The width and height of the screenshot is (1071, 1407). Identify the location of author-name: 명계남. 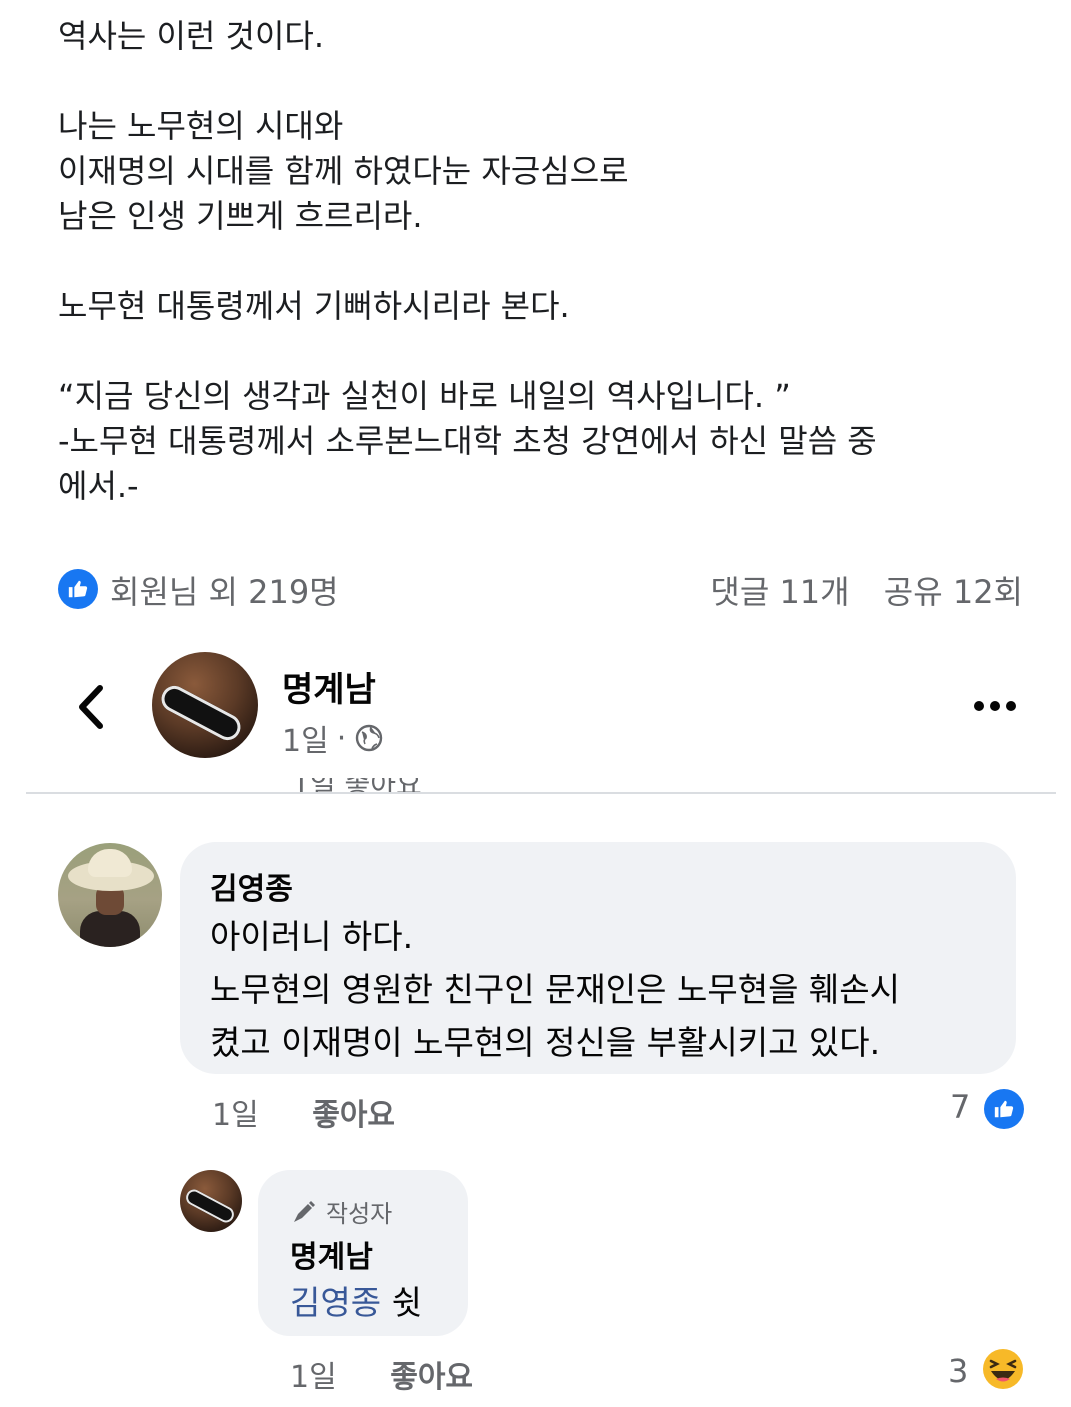
(329, 686).